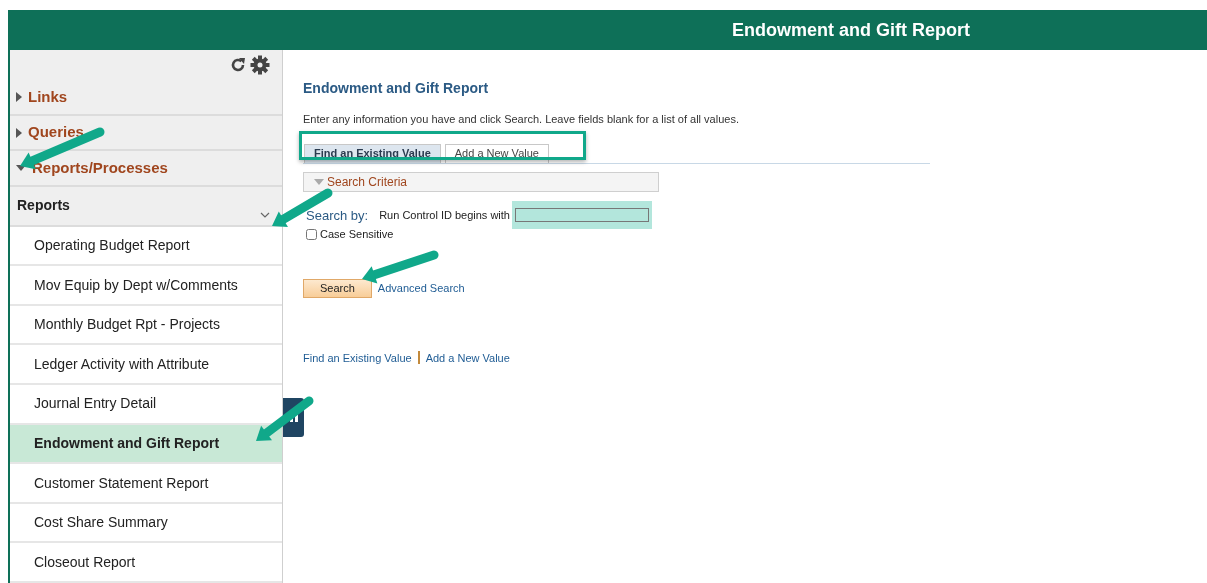  I want to click on run-control-id-field, so click(581, 215).